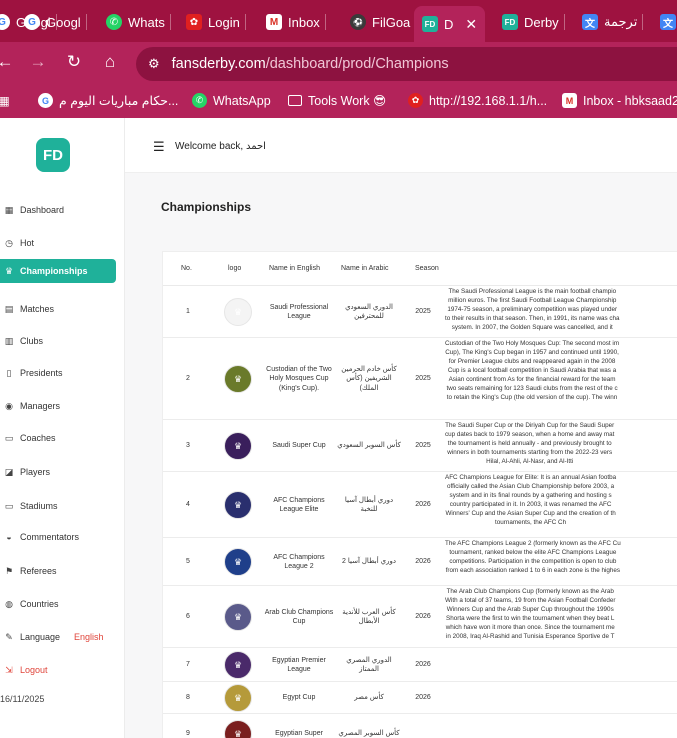 The image size is (677, 738). Describe the element at coordinates (220, 146) in the screenshot. I see `welcome-text: Welcome back, احمد` at that location.